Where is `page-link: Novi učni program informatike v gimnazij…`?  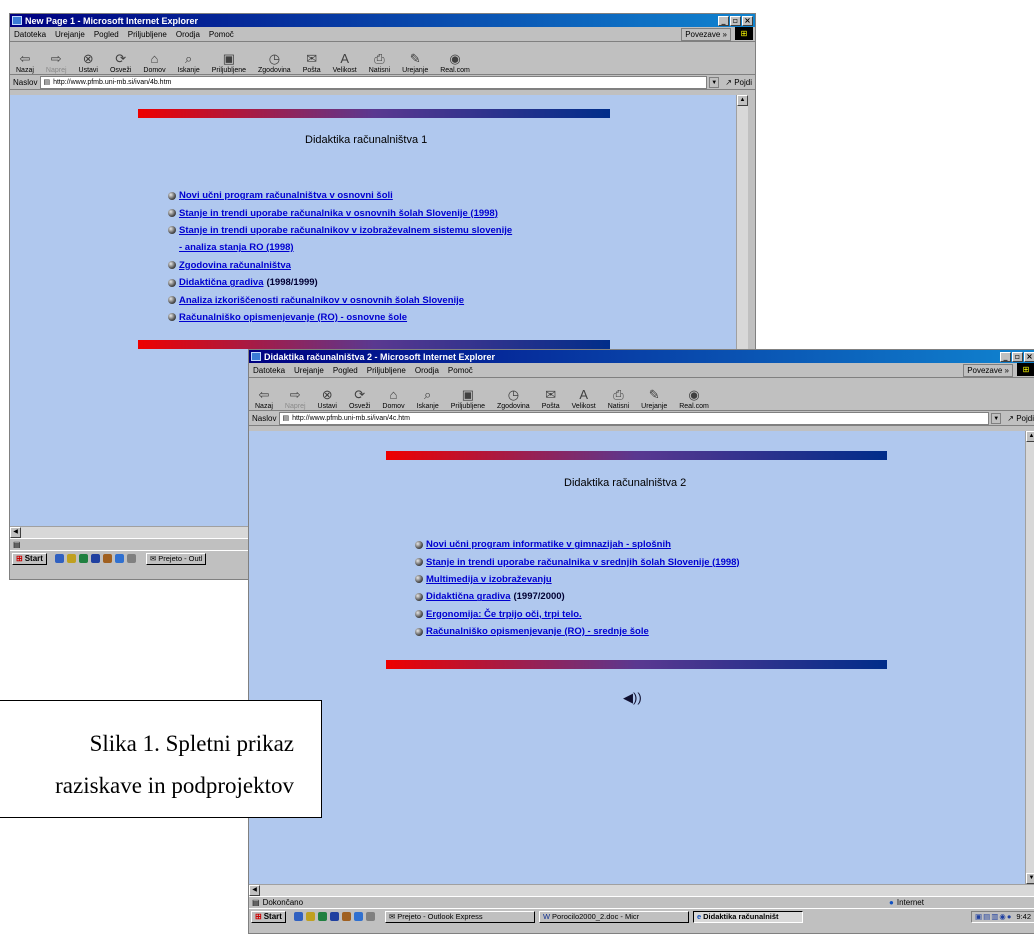
page-link: Novi učni program informatike v gimnazij… is located at coordinates (548, 544).